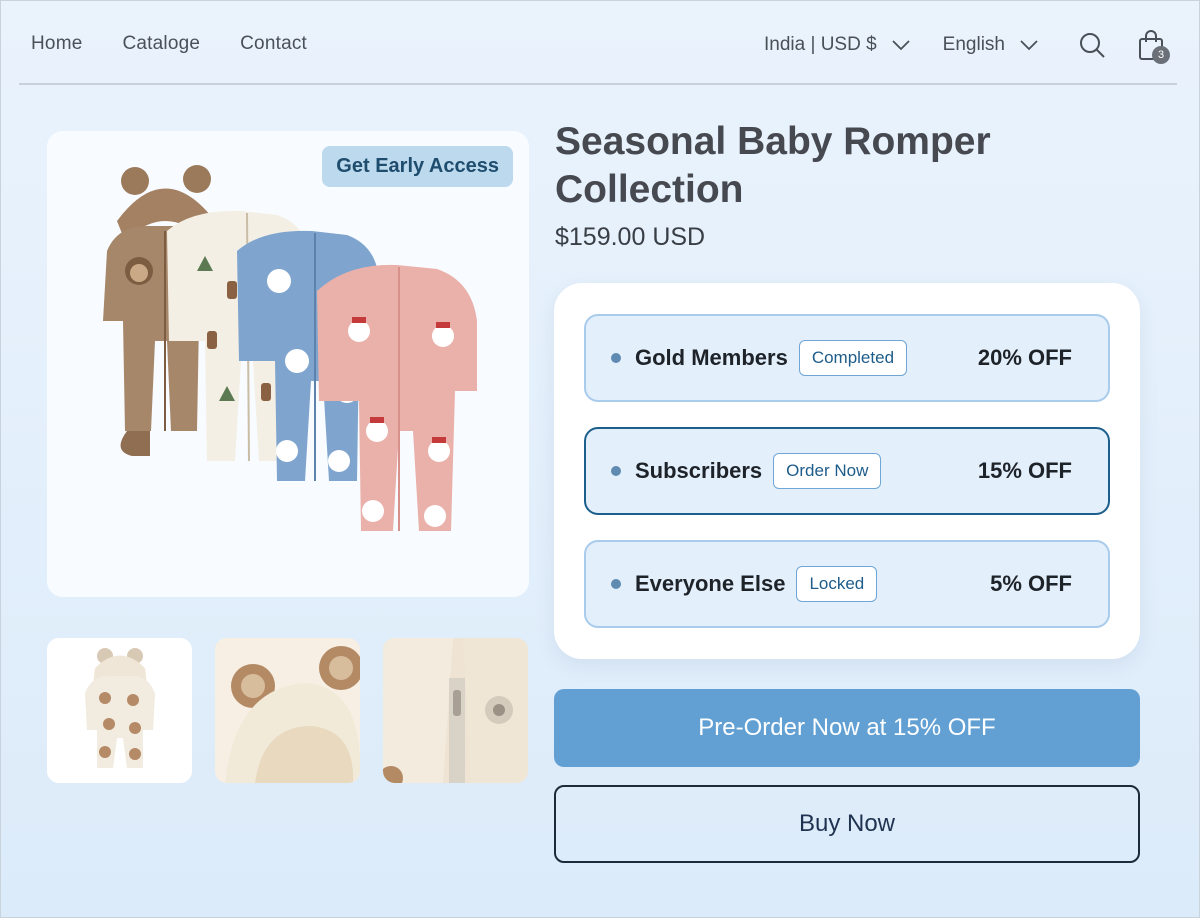 This screenshot has height=918, width=1200. What do you see at coordinates (1161, 55) in the screenshot?
I see `cart-count-badge: 3` at bounding box center [1161, 55].